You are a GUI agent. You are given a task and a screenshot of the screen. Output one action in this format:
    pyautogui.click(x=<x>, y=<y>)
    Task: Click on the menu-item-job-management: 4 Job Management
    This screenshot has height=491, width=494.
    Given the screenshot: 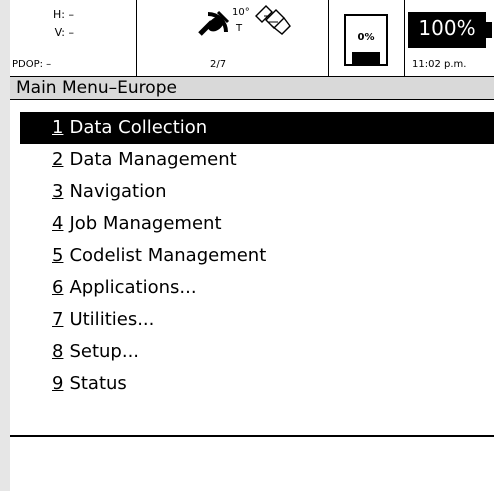 What is the action you would take?
    pyautogui.click(x=257, y=224)
    